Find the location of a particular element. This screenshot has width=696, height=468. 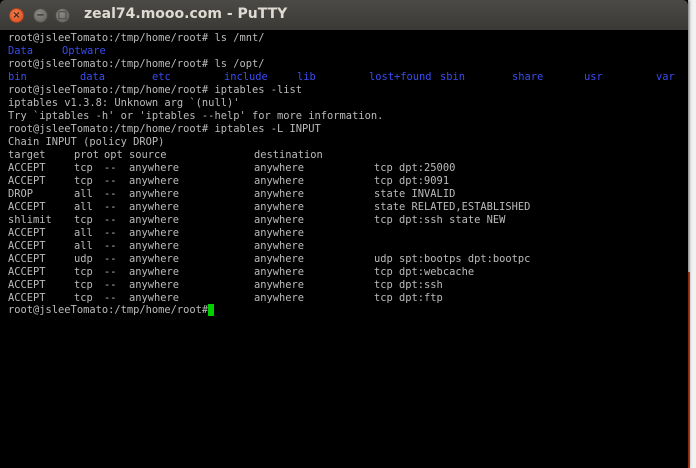

directory-entry: share is located at coordinates (528, 77).